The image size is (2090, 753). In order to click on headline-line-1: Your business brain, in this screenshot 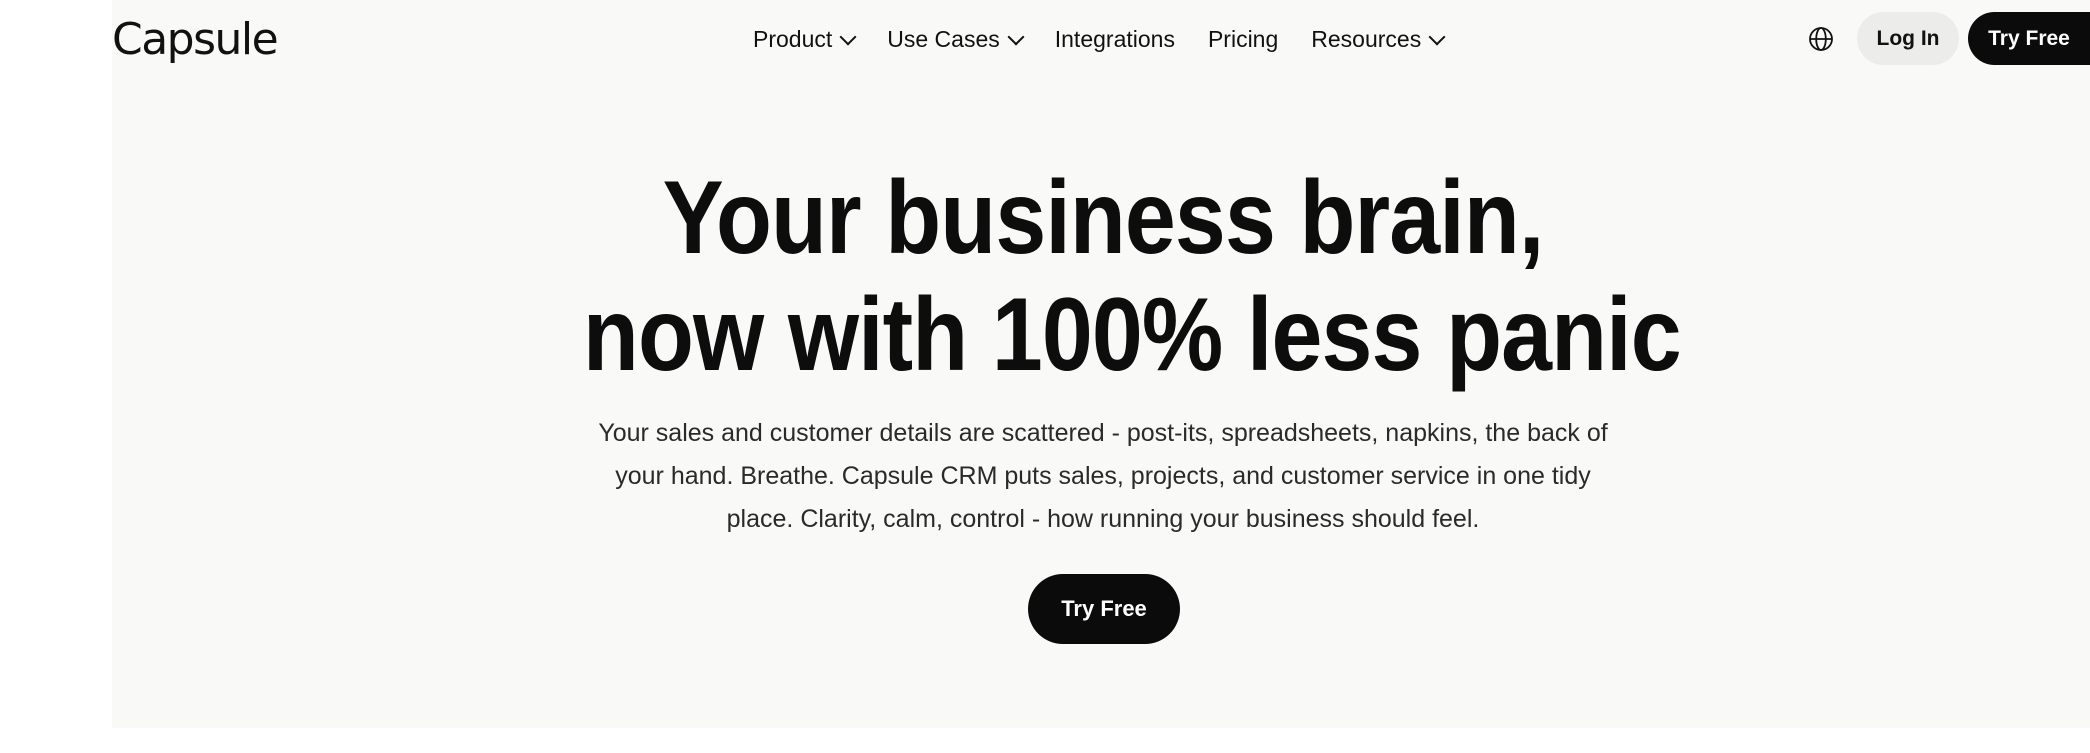, I will do `click(1103, 218)`.